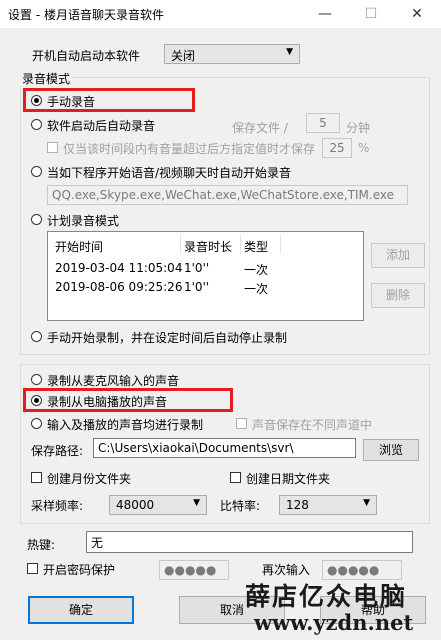  I want to click on window-title: 设置 - 楼月语音聊天录音软件, so click(86, 15).